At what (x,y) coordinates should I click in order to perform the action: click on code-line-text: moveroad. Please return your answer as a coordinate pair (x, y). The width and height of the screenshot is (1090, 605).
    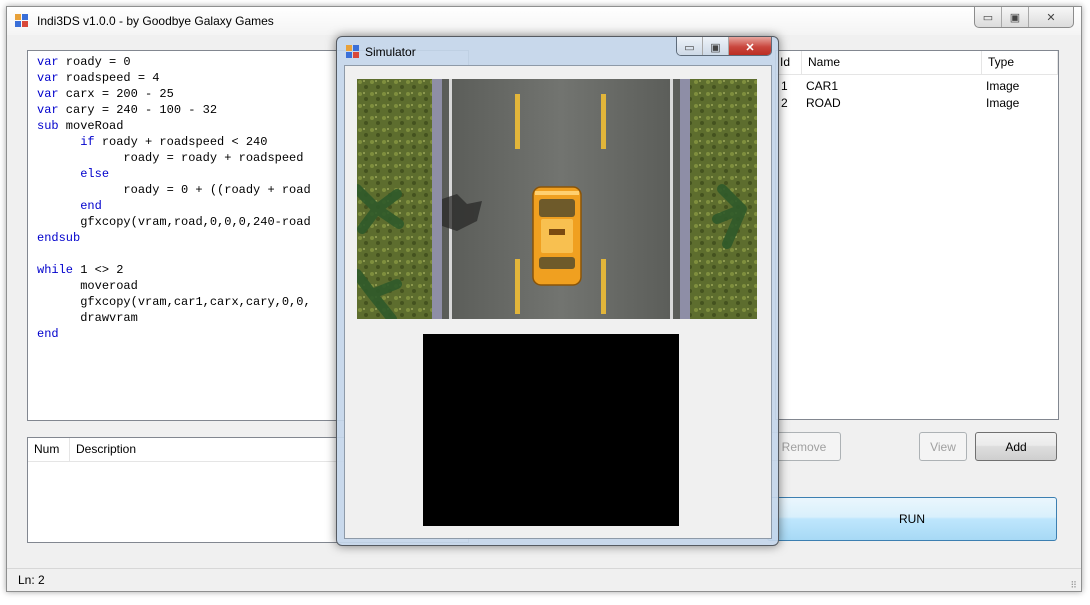
    Looking at the image, I should click on (109, 286).